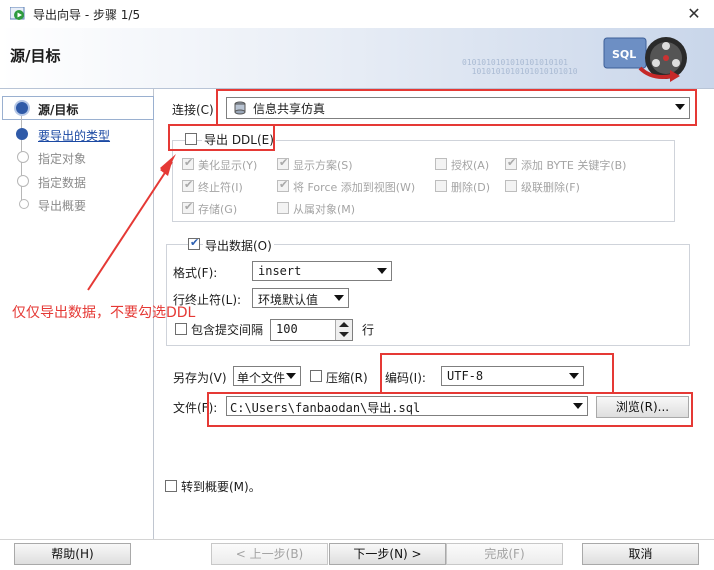 This screenshot has width=714, height=570. Describe the element at coordinates (624, 54) in the screenshot. I see `graphic-sql-label: SQL` at that location.